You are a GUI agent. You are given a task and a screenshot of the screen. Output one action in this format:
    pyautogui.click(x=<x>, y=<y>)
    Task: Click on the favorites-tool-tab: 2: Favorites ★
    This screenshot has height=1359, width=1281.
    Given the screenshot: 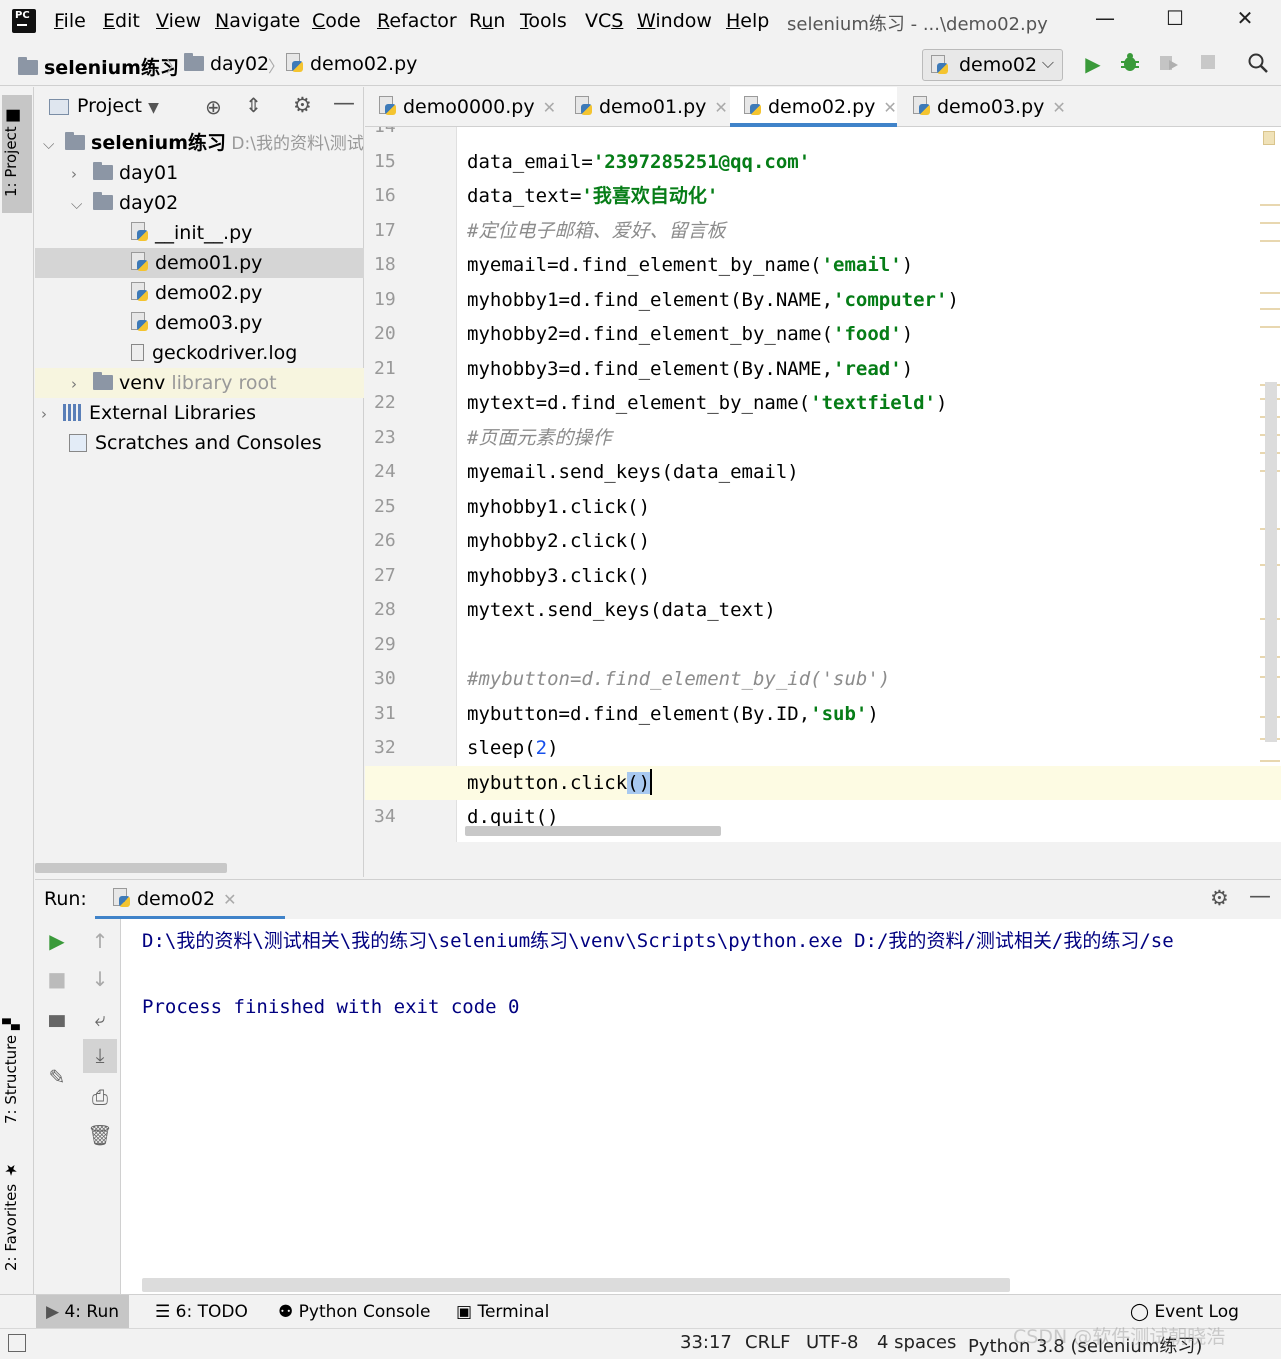 What is the action you would take?
    pyautogui.click(x=17, y=1216)
    